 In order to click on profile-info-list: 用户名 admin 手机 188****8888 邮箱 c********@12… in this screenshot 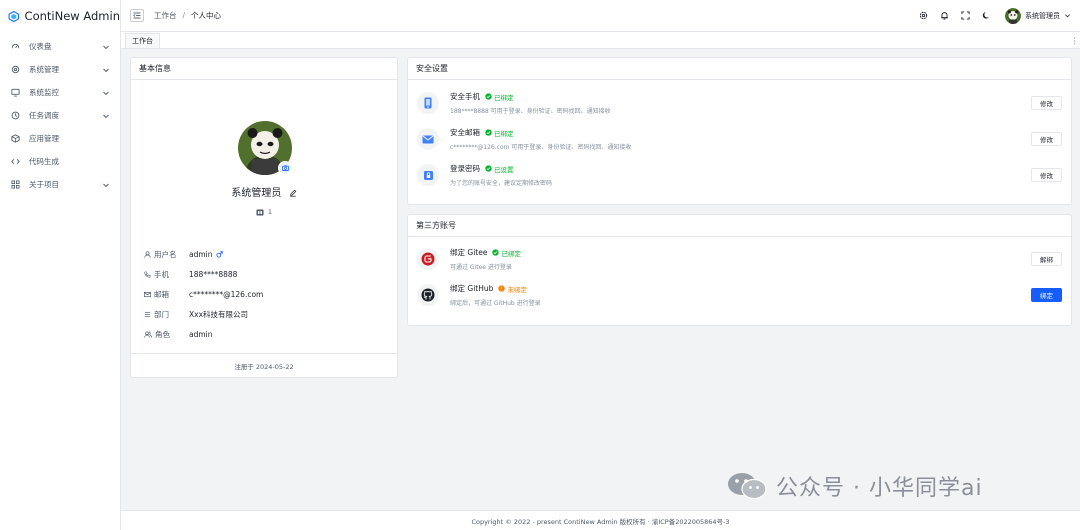, I will do `click(265, 294)`.